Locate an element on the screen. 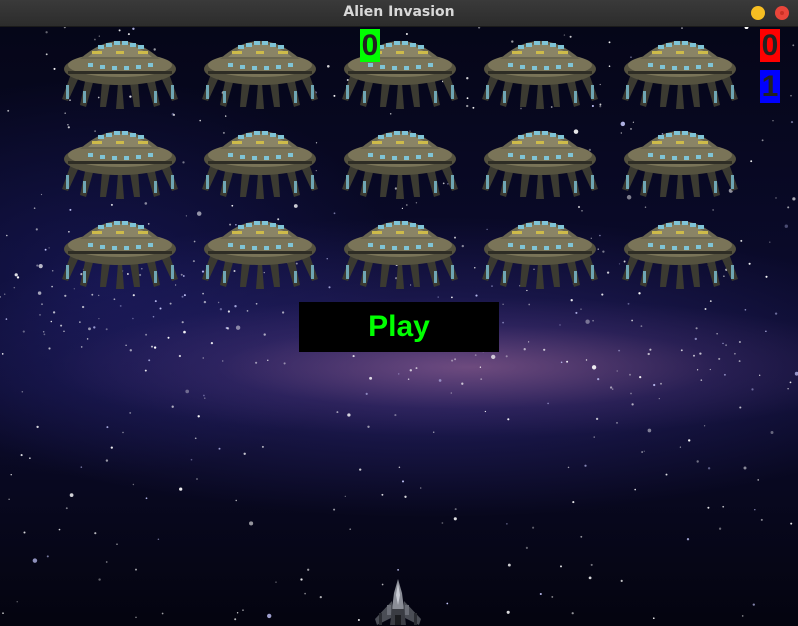 The height and width of the screenshot is (626, 798). title-bar: Alien Invasion is located at coordinates (399, 13).